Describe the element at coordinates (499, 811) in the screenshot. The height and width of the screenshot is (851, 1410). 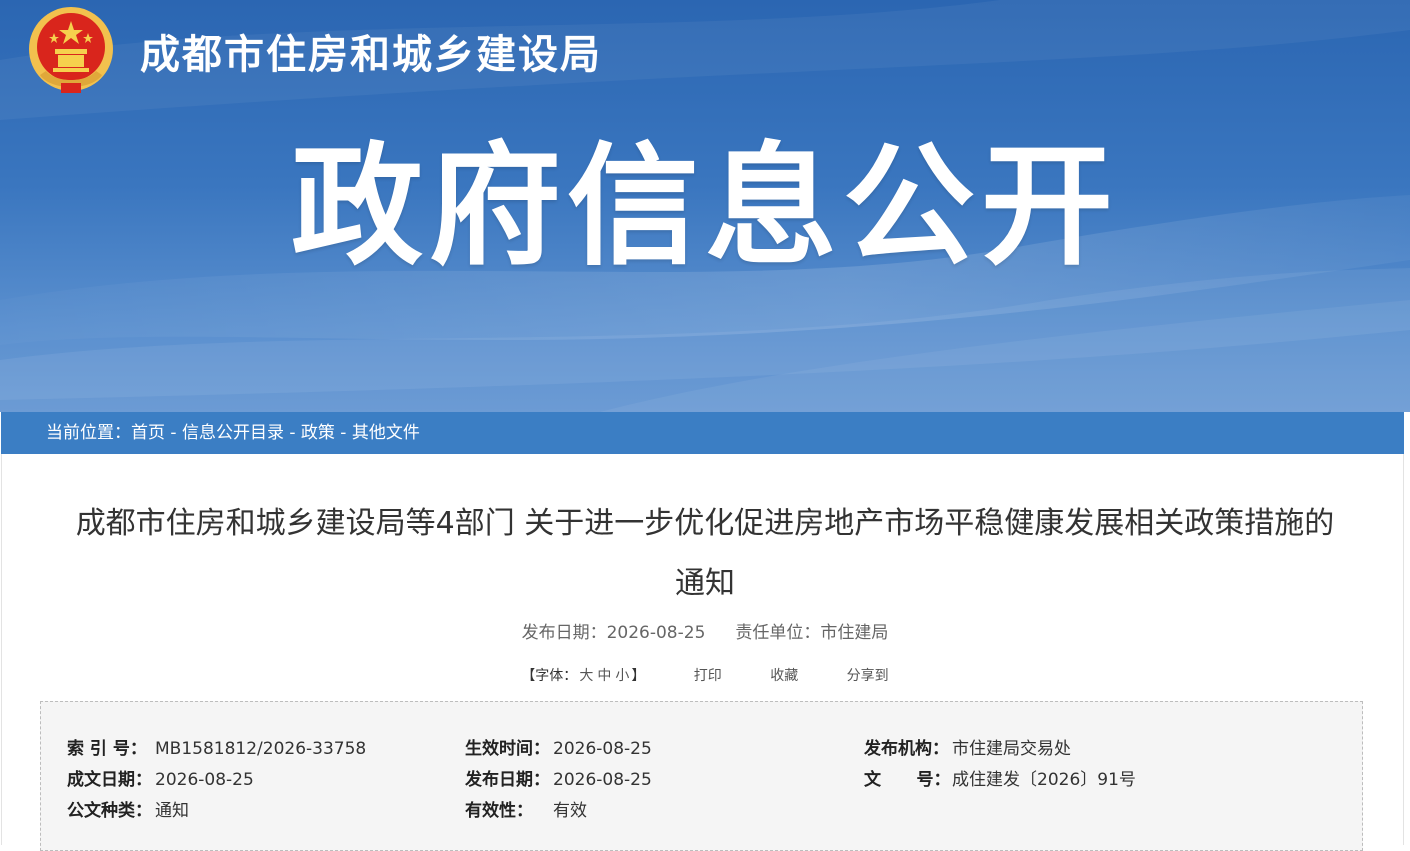
I see `validity-label: 有效性：` at that location.